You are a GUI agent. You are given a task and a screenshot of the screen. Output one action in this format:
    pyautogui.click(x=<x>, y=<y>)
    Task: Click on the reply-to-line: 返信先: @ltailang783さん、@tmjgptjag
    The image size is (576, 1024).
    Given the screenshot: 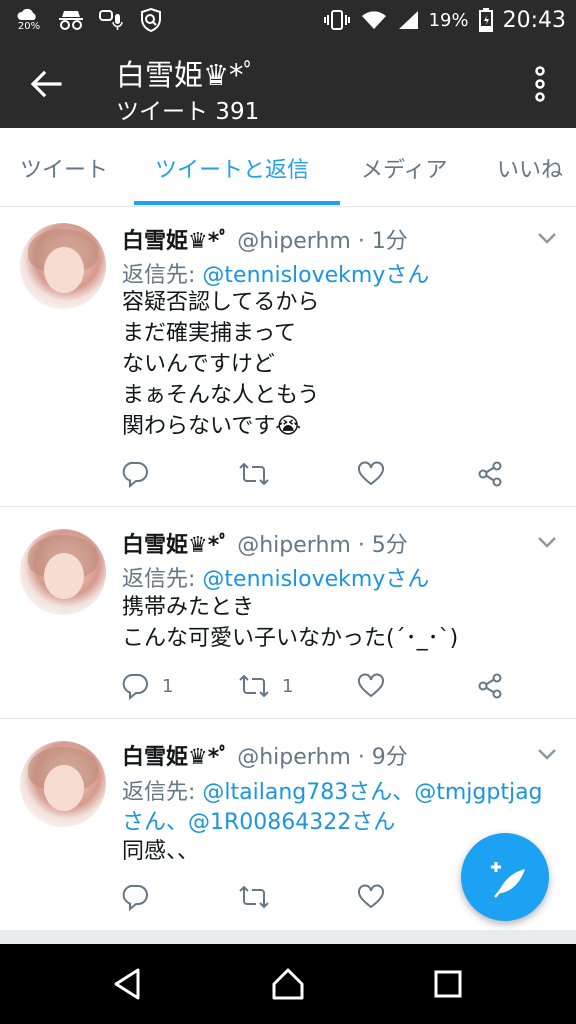 What is the action you would take?
    pyautogui.click(x=332, y=790)
    